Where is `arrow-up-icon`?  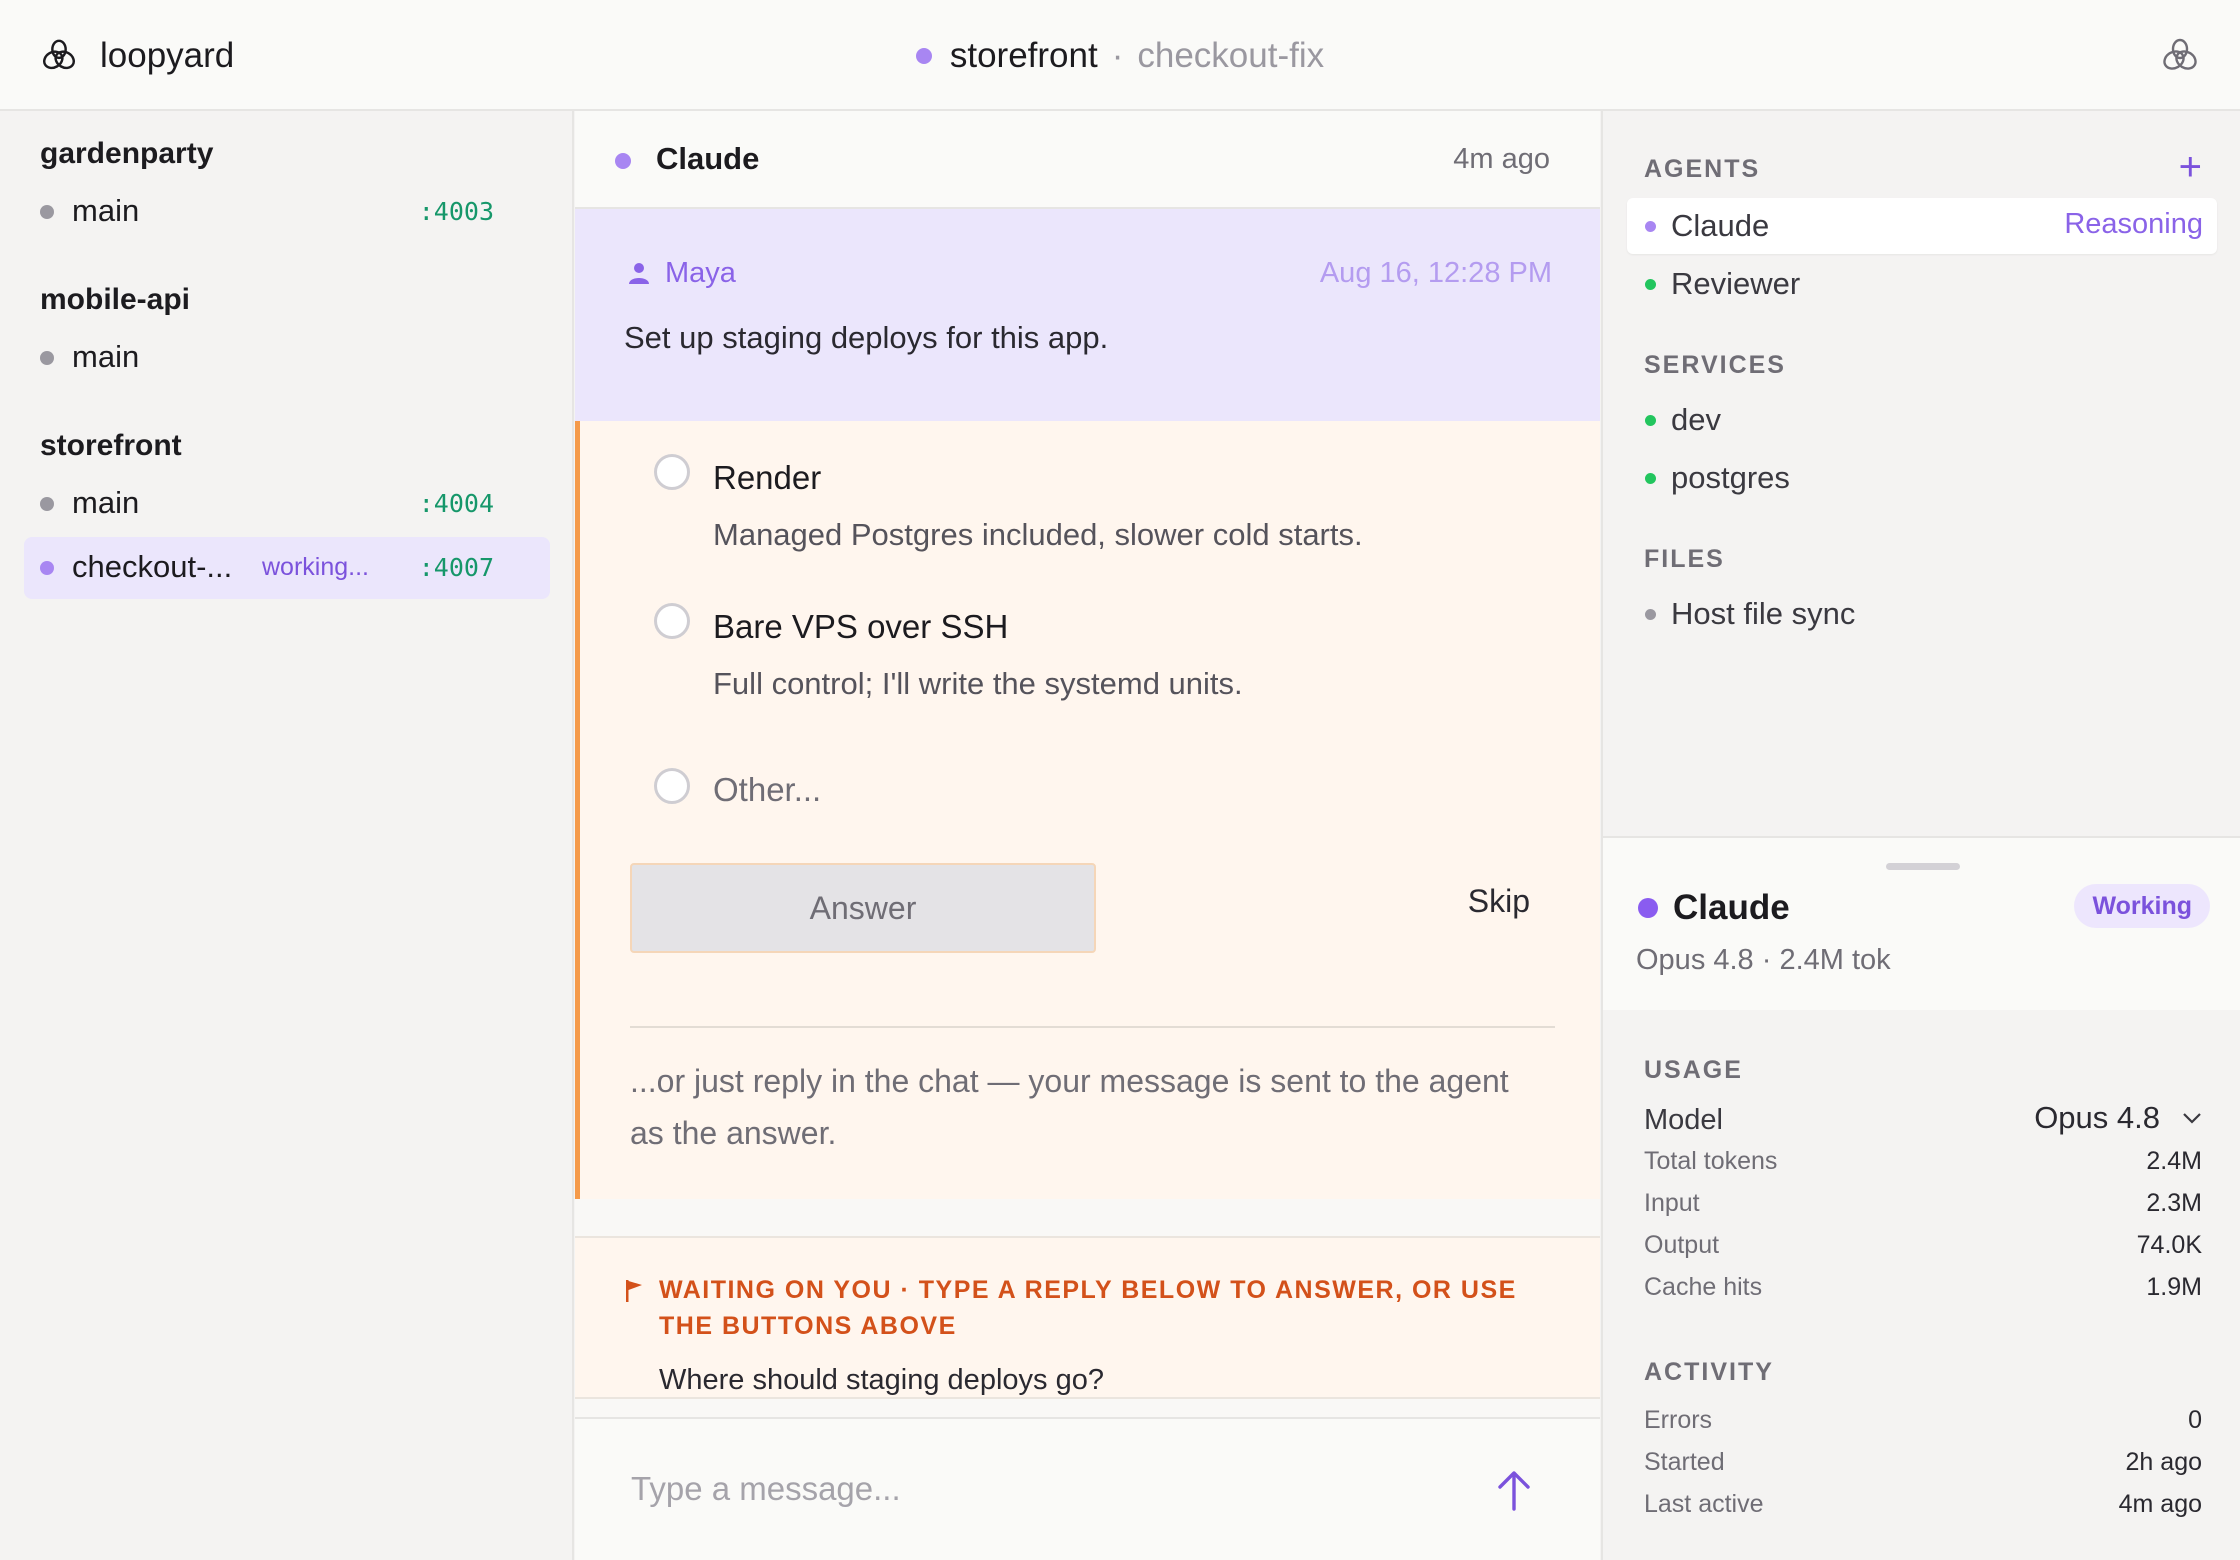 arrow-up-icon is located at coordinates (1514, 1491).